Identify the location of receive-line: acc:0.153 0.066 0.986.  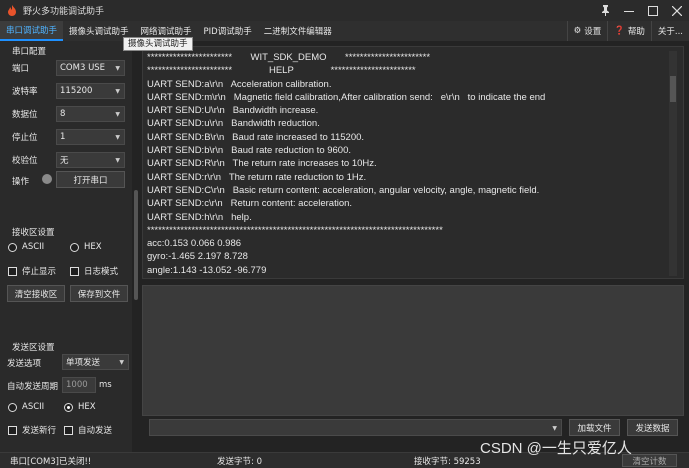
(194, 244).